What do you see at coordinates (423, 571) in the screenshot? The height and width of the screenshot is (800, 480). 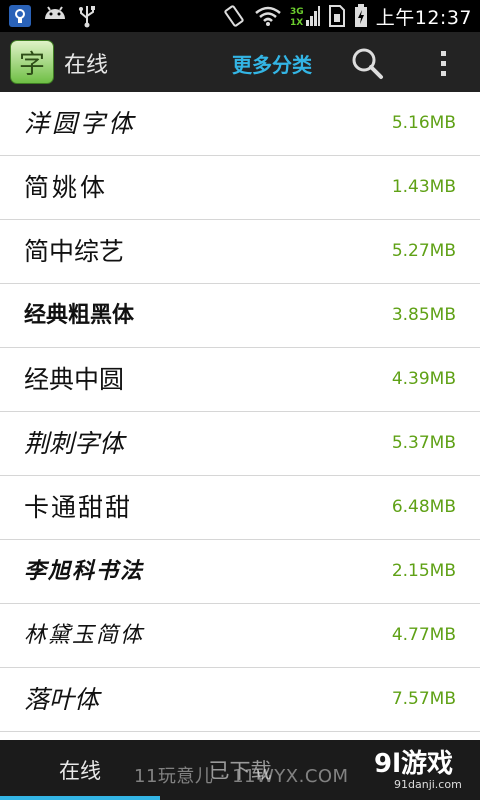 I see `font-size: 2.15MB` at bounding box center [423, 571].